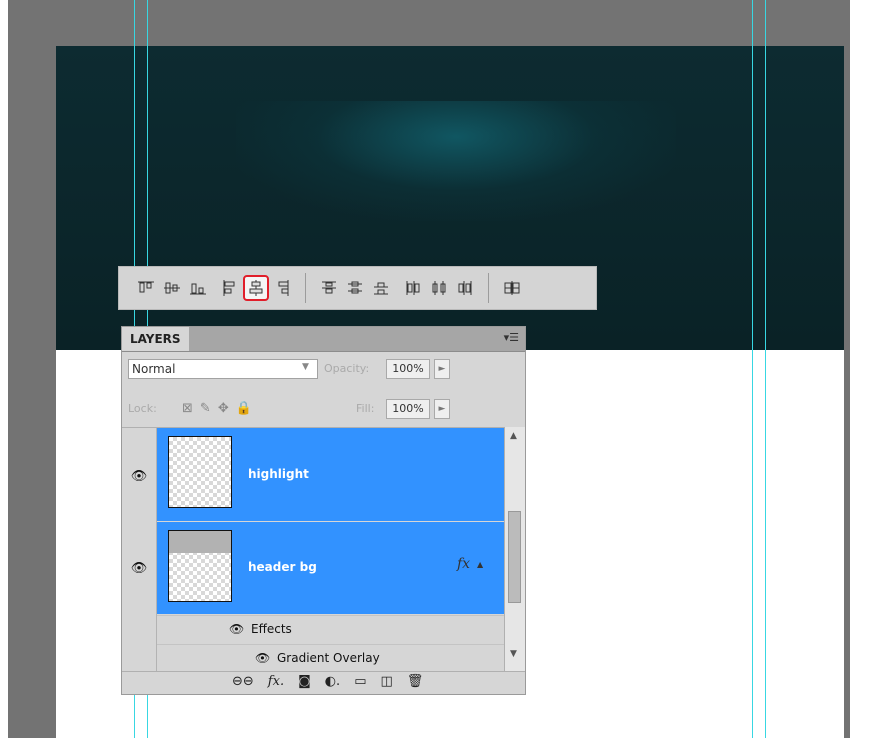  Describe the element at coordinates (244, 408) in the screenshot. I see `lock-all-icon: 🔒` at that location.